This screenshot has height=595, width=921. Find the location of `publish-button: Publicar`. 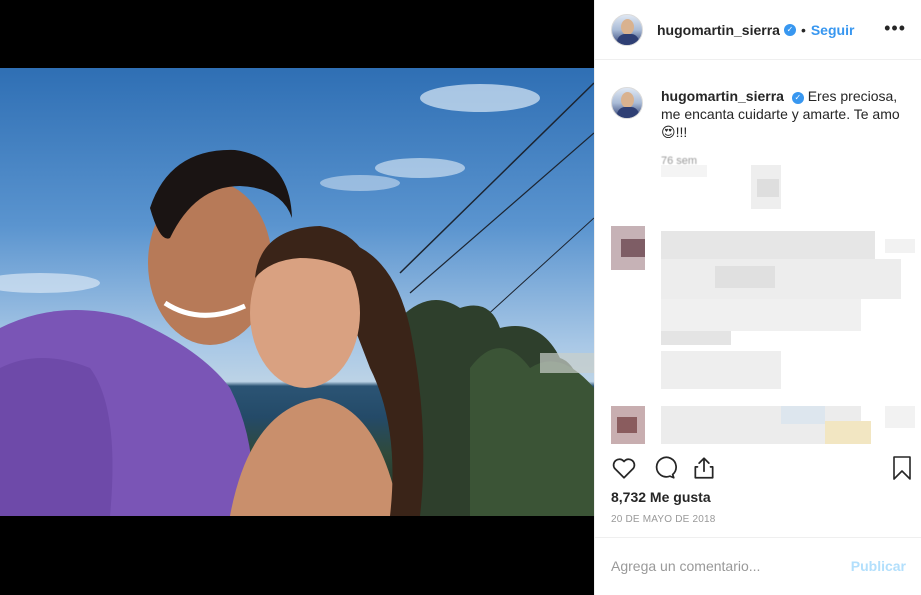

publish-button: Publicar is located at coordinates (878, 566).